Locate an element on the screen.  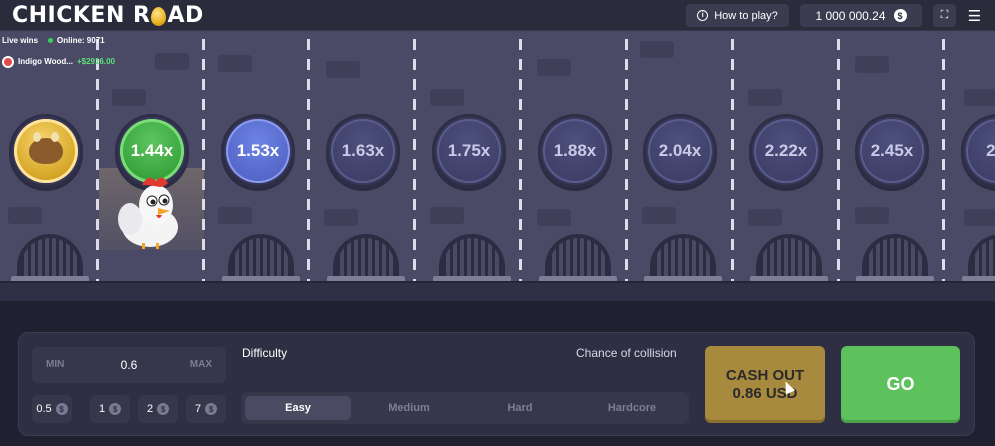
balance-display: 1 000 000.24 $ is located at coordinates (861, 15).